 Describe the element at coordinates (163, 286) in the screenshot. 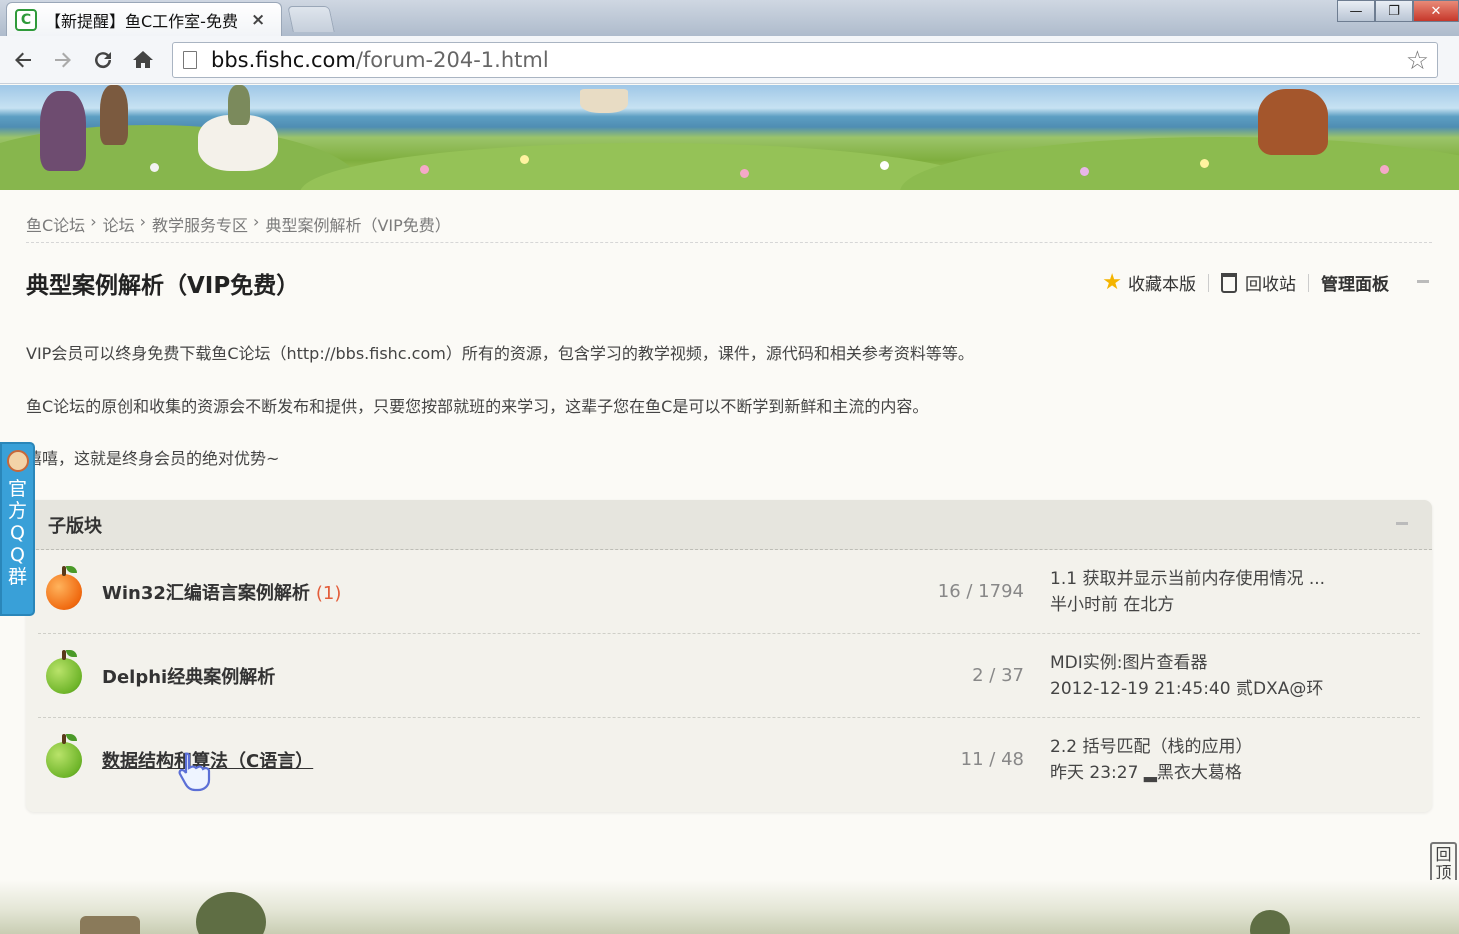

I see `forum-title: 典型案例解析（VIP免费）` at that location.